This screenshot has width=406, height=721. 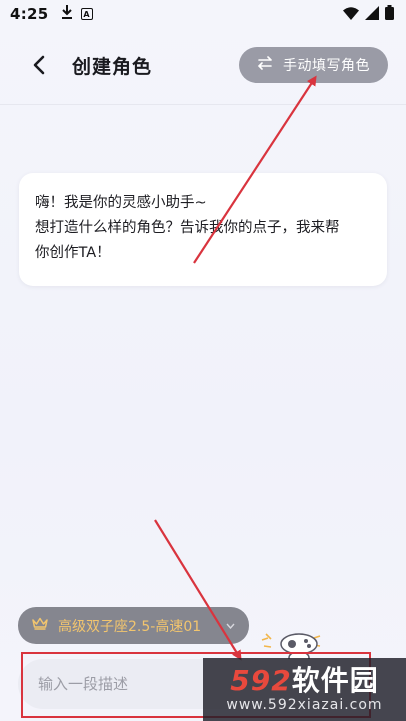 What do you see at coordinates (121, 203) in the screenshot?
I see `greeting-line: 嗨！我是你的灵感小助手~` at bounding box center [121, 203].